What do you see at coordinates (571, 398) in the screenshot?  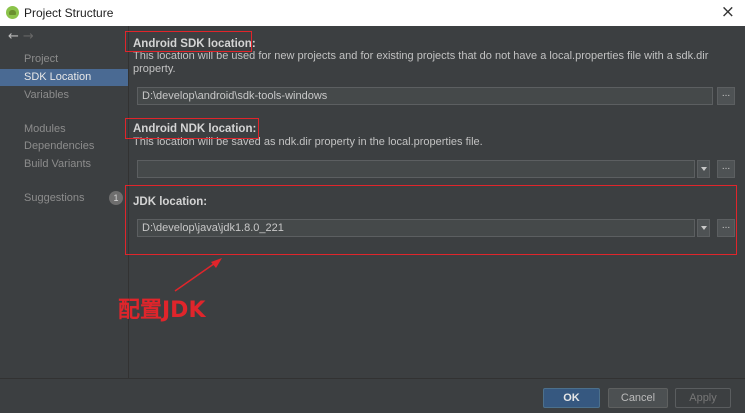 I see `ok-button: OK` at bounding box center [571, 398].